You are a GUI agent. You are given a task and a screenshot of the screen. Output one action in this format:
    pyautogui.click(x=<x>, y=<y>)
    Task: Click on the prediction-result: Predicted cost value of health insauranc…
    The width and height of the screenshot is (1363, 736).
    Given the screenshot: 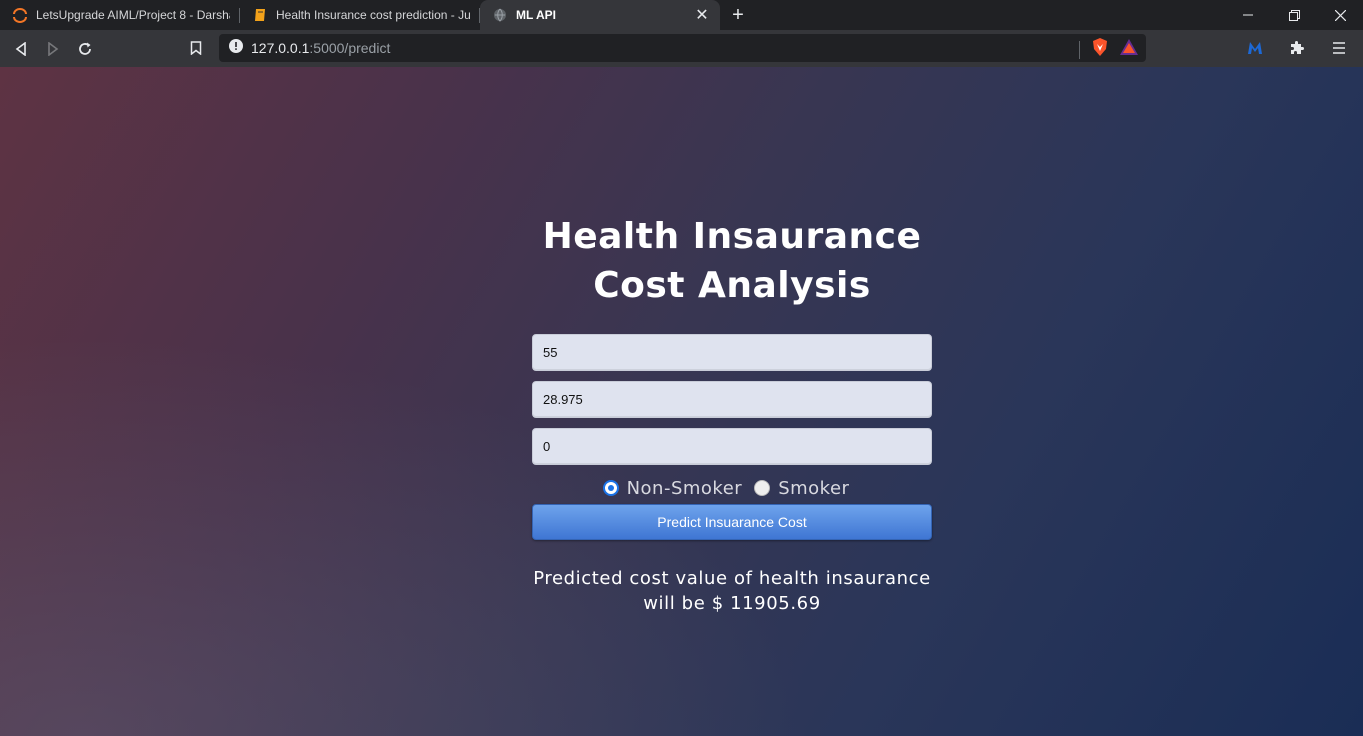 What is the action you would take?
    pyautogui.click(x=732, y=591)
    